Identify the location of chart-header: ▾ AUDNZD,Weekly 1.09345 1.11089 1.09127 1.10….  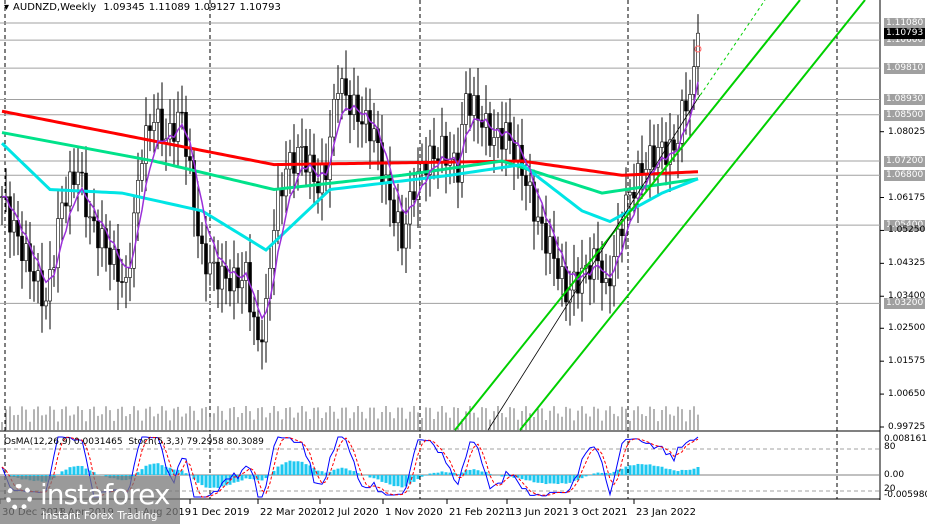
(144, 7).